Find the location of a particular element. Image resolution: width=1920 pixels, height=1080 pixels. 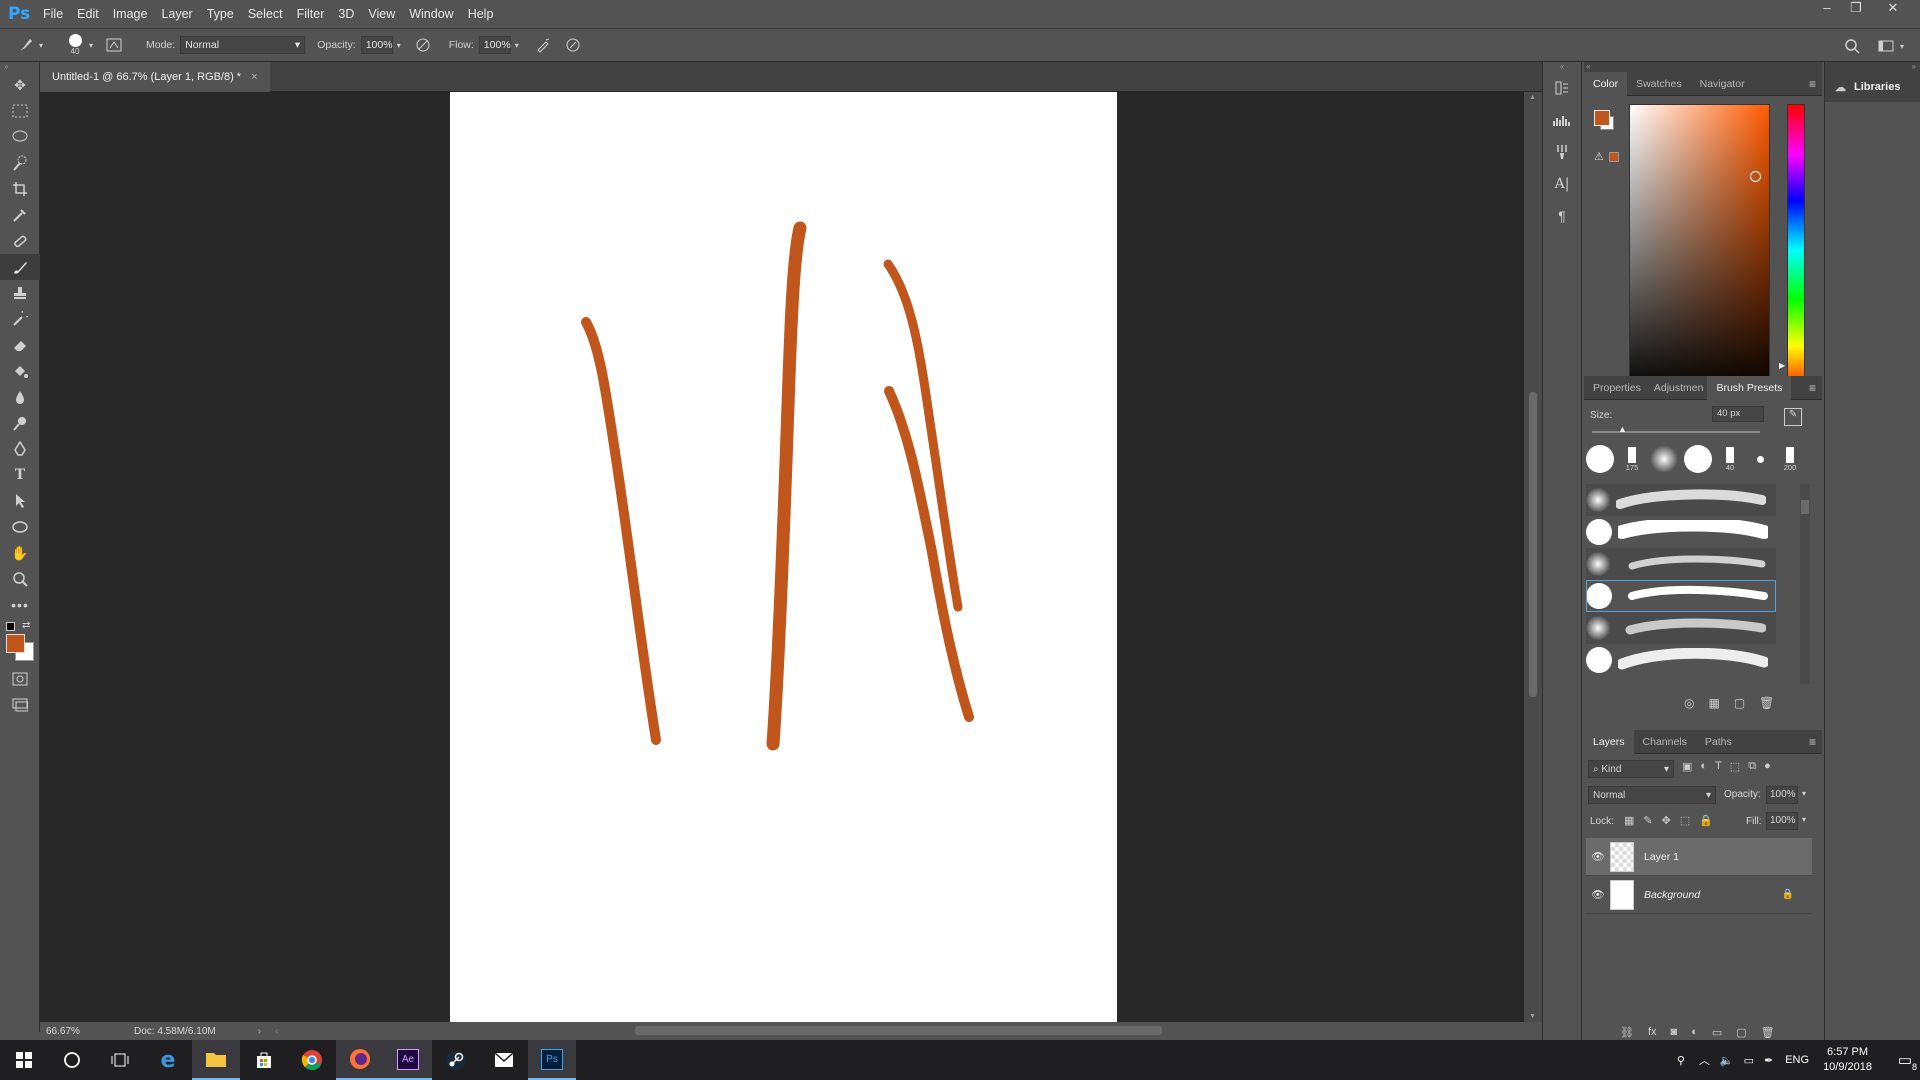

tab-brush-presets: Brush Presets is located at coordinates (1749, 387).